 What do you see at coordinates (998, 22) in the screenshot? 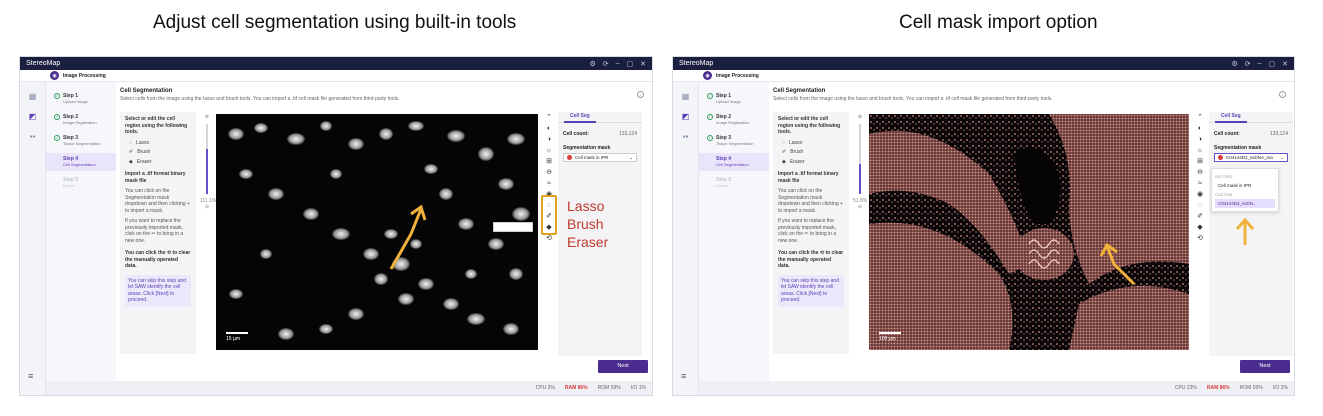
I see `caption-right: Cell mask import option` at bounding box center [998, 22].